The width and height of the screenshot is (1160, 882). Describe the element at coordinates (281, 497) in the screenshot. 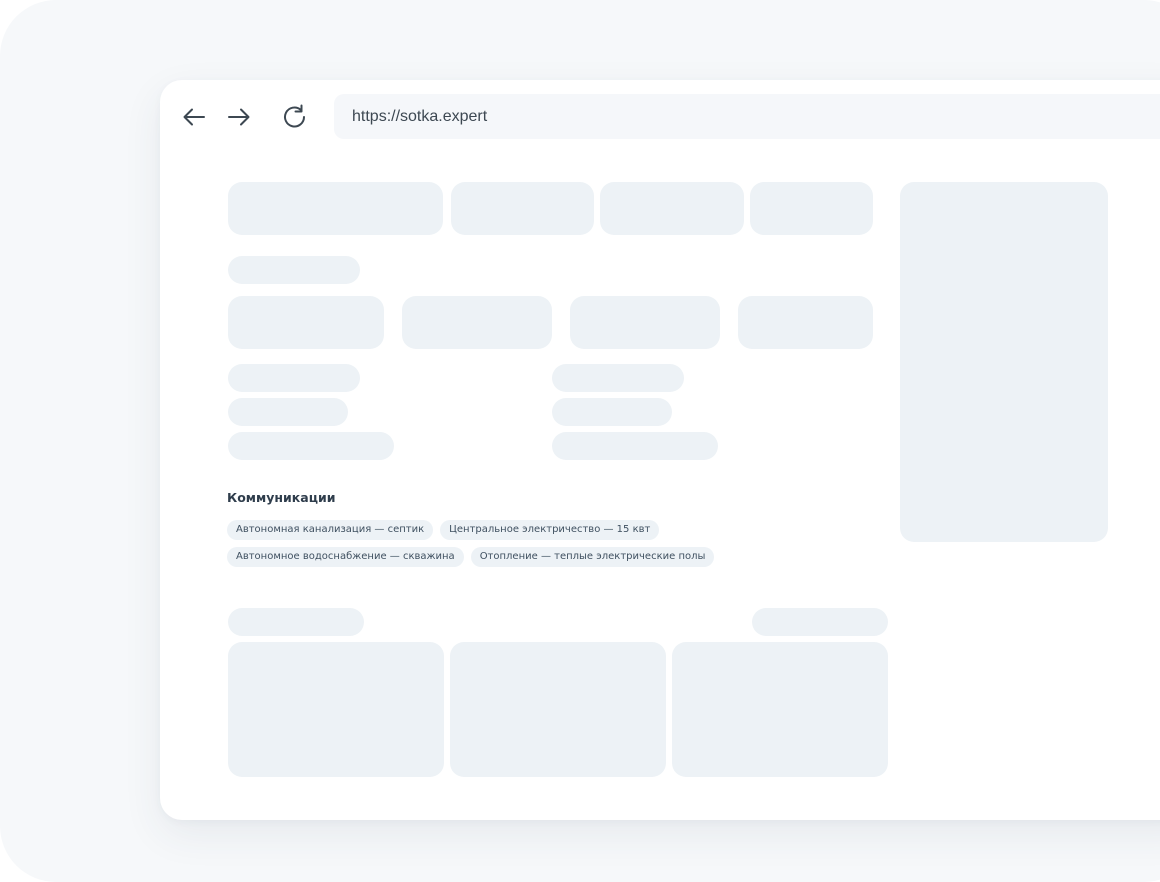

I see `communications-title: Коммуникации` at that location.